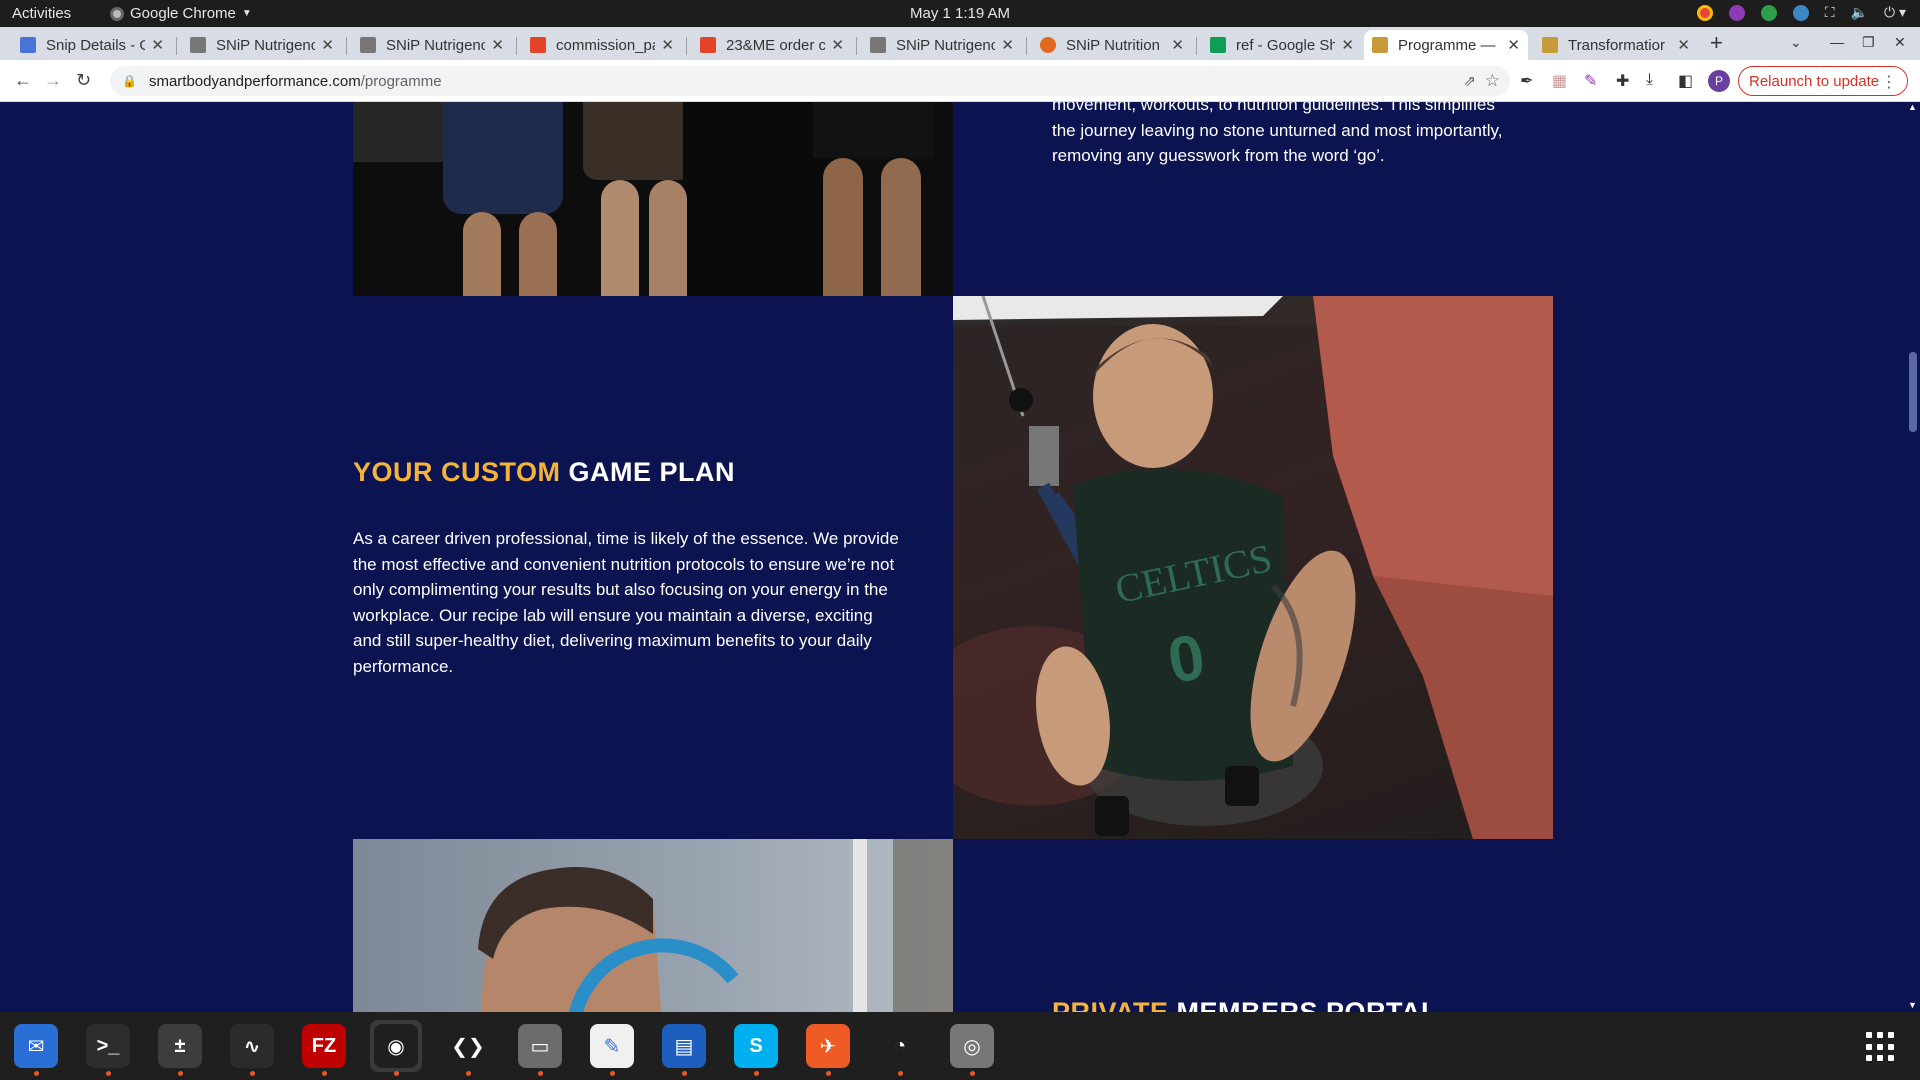 The width and height of the screenshot is (1920, 1080). I want to click on system-tray: ⛶ 🔈 ⏻ ▾, so click(1801, 12).